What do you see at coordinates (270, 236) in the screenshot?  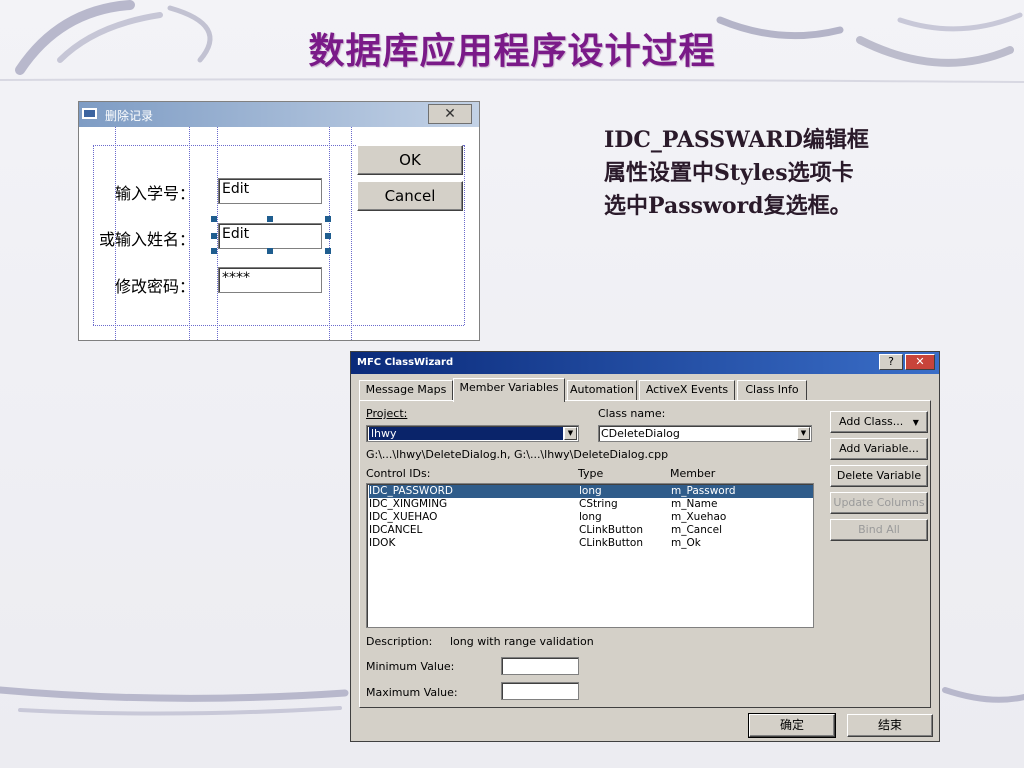 I see `name-edit: Edit` at bounding box center [270, 236].